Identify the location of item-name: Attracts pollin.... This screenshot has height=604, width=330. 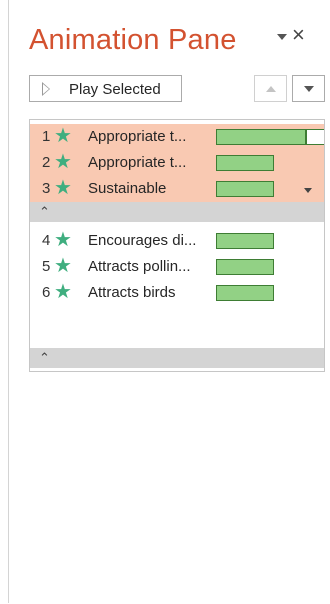
(139, 266).